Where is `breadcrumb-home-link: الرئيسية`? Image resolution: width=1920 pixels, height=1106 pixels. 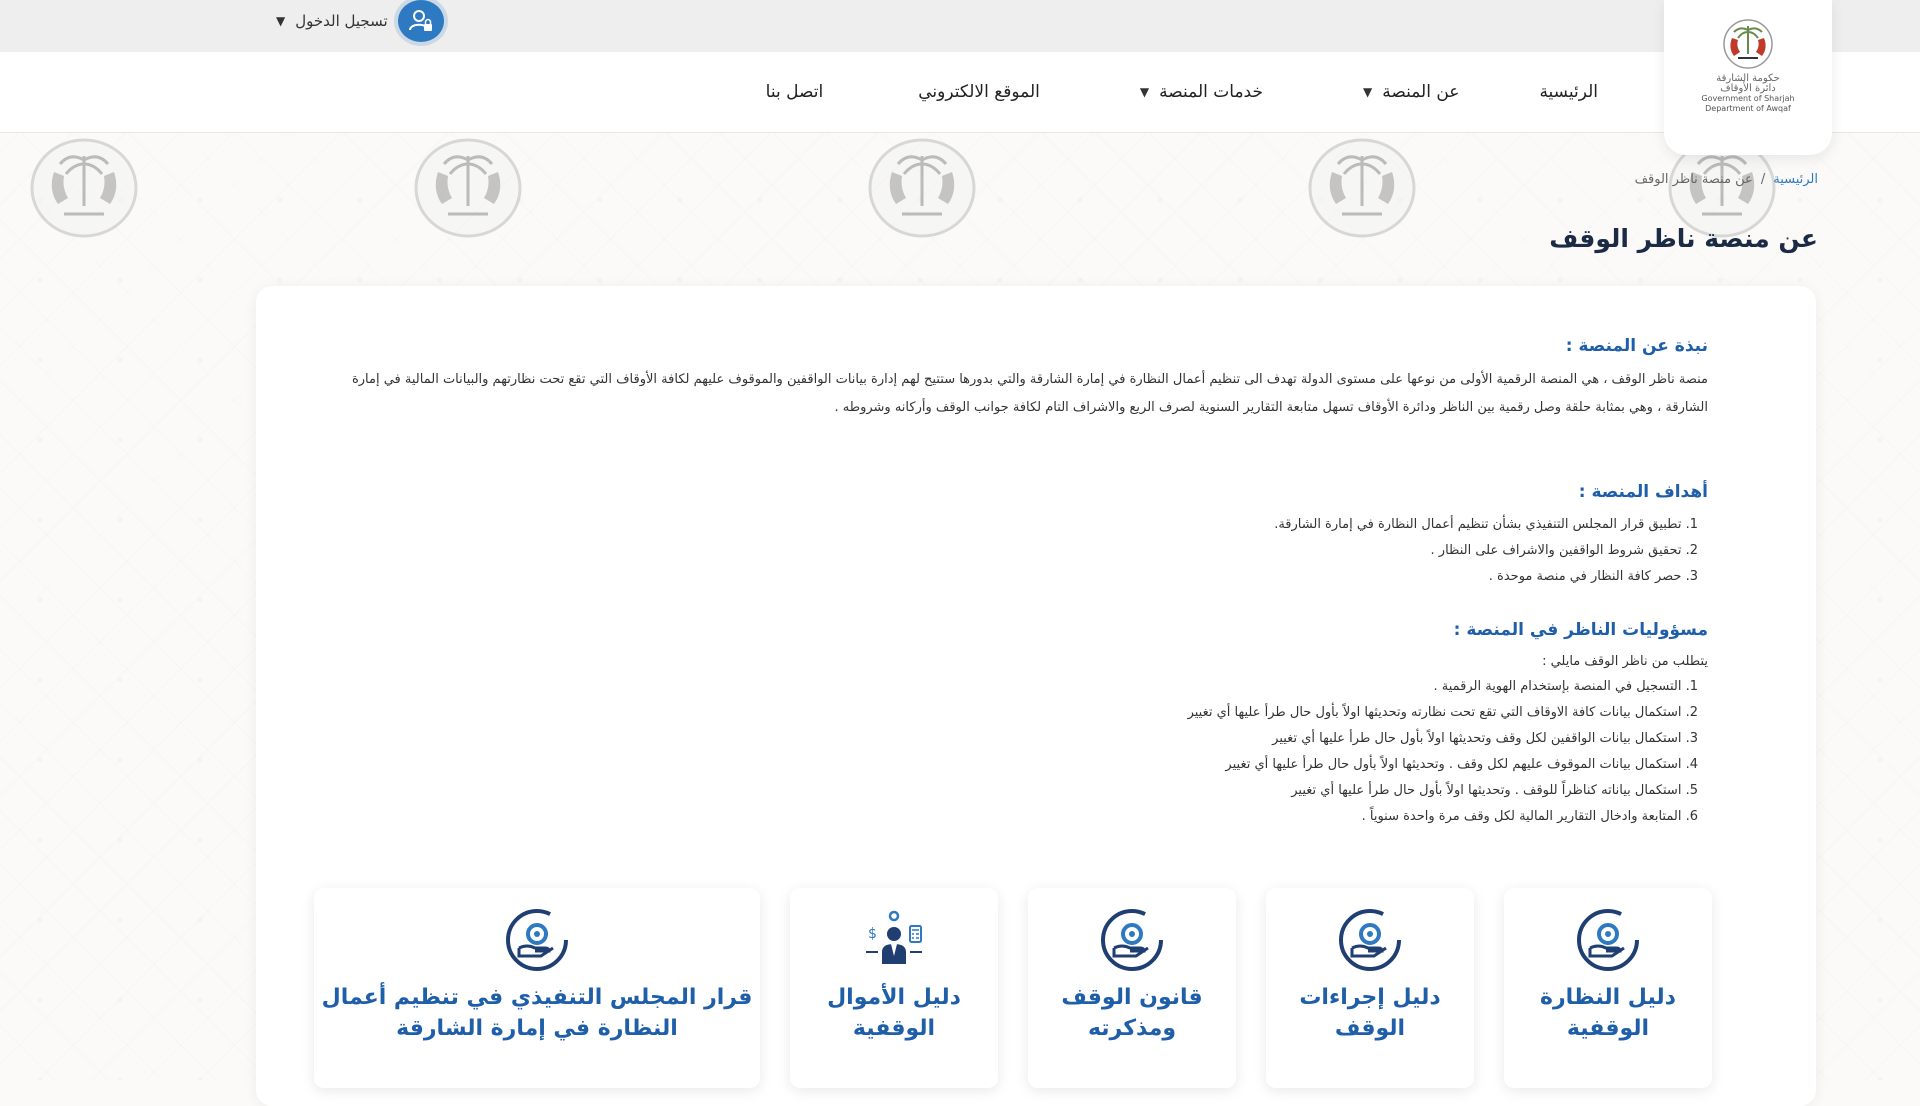 breadcrumb-home-link: الرئيسية is located at coordinates (1795, 179).